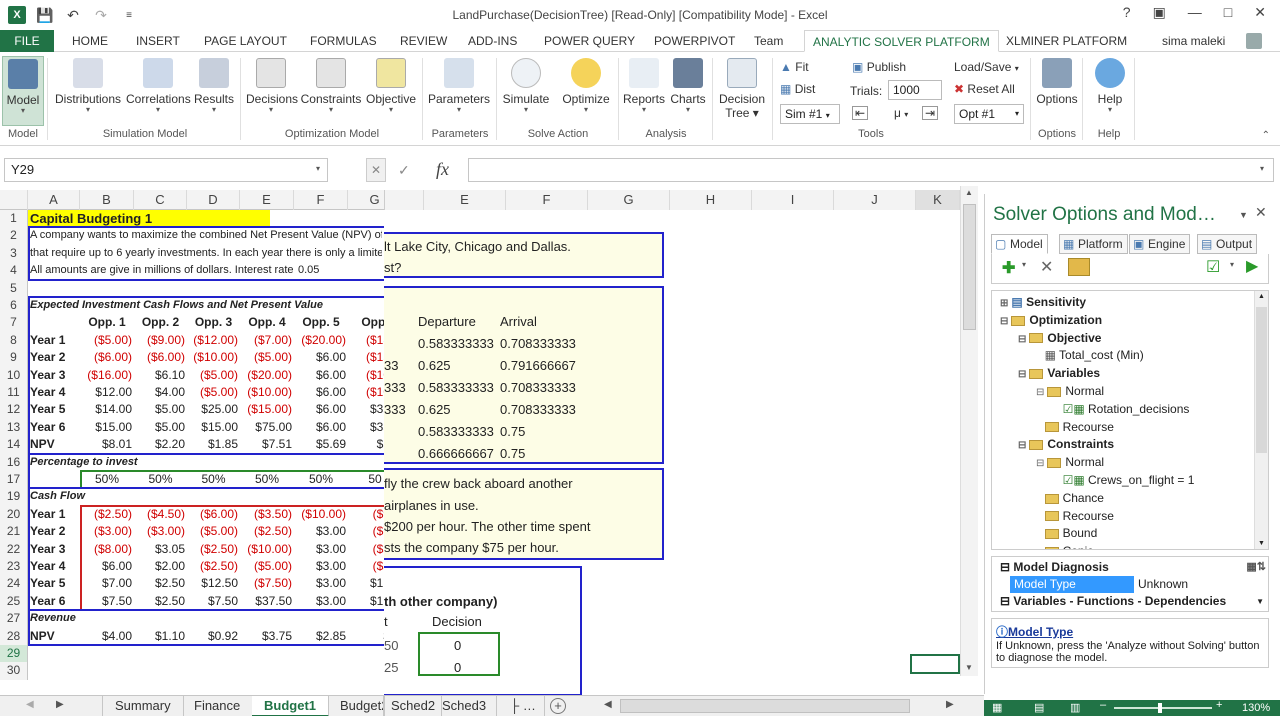 This screenshot has width=1280, height=716. What do you see at coordinates (512, 453) in the screenshot?
I see `arrival-cell: 0.75` at bounding box center [512, 453].